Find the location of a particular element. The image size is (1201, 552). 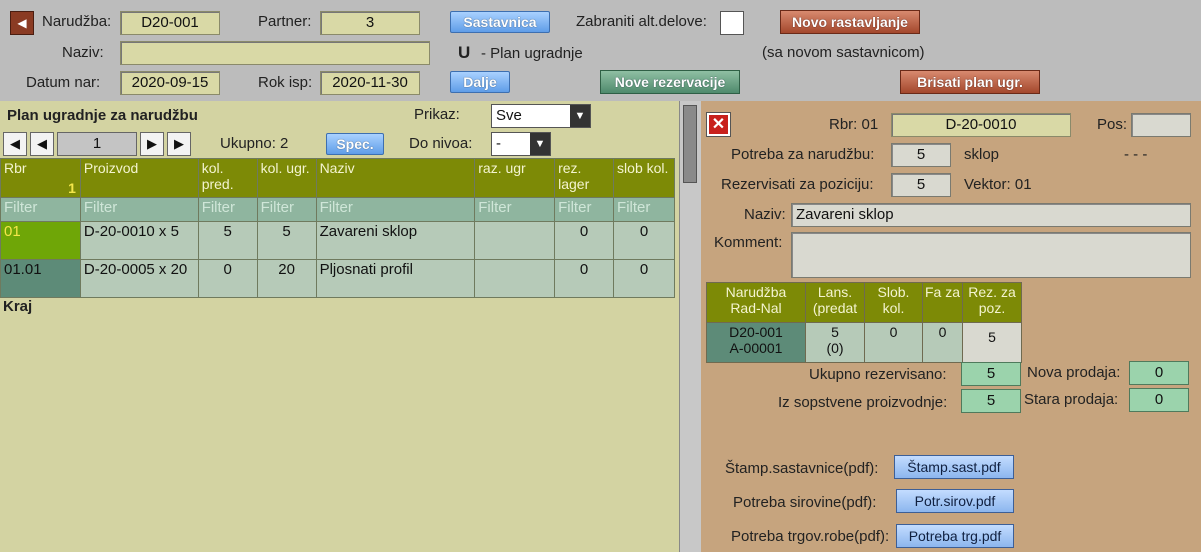

dalje-button: Dalje is located at coordinates (480, 82).